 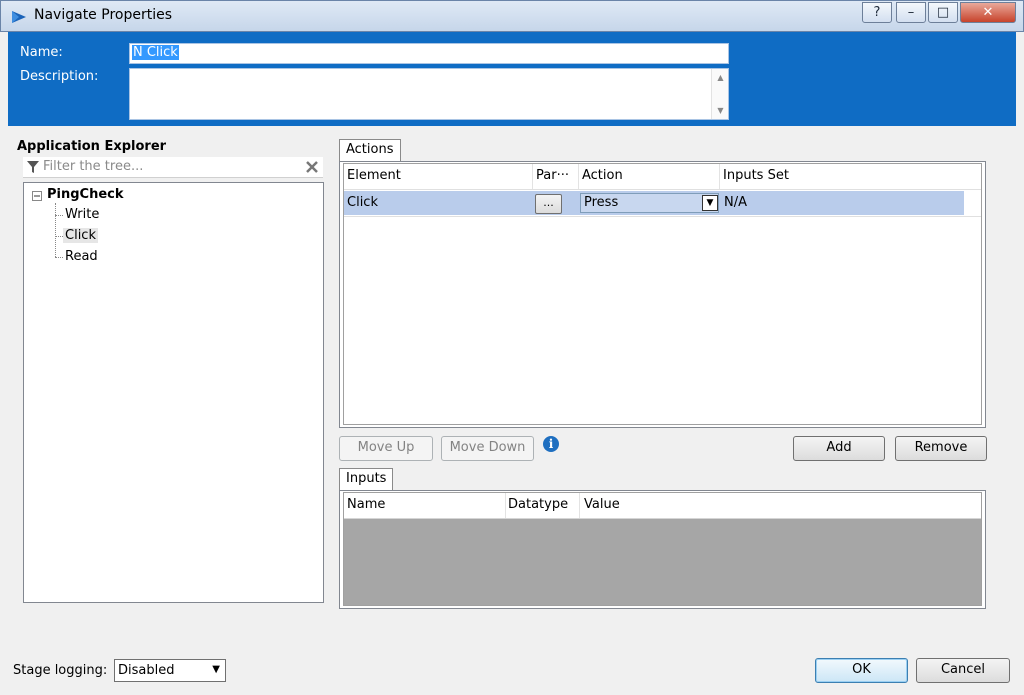 I want to click on remove-button: Remove, so click(x=941, y=448).